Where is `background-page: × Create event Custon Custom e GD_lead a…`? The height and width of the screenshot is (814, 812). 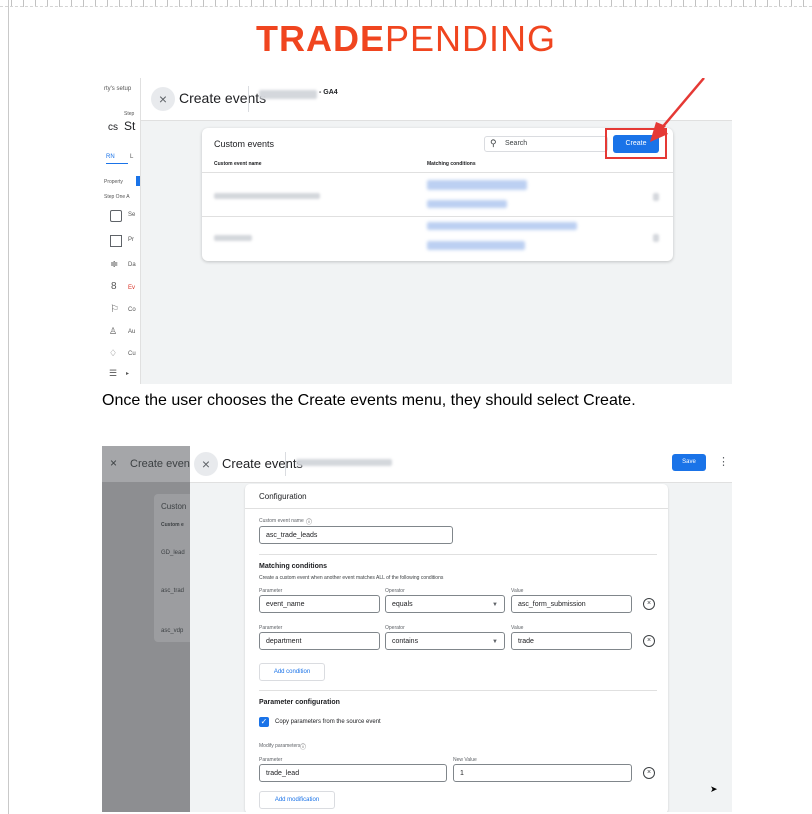 background-page: × Create event Custon Custom e GD_lead a… is located at coordinates (147, 629).